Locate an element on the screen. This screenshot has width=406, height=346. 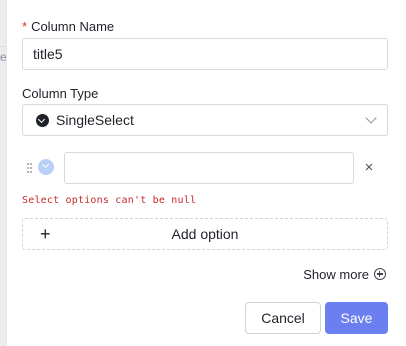
chevron-down-icon is located at coordinates (371, 118).